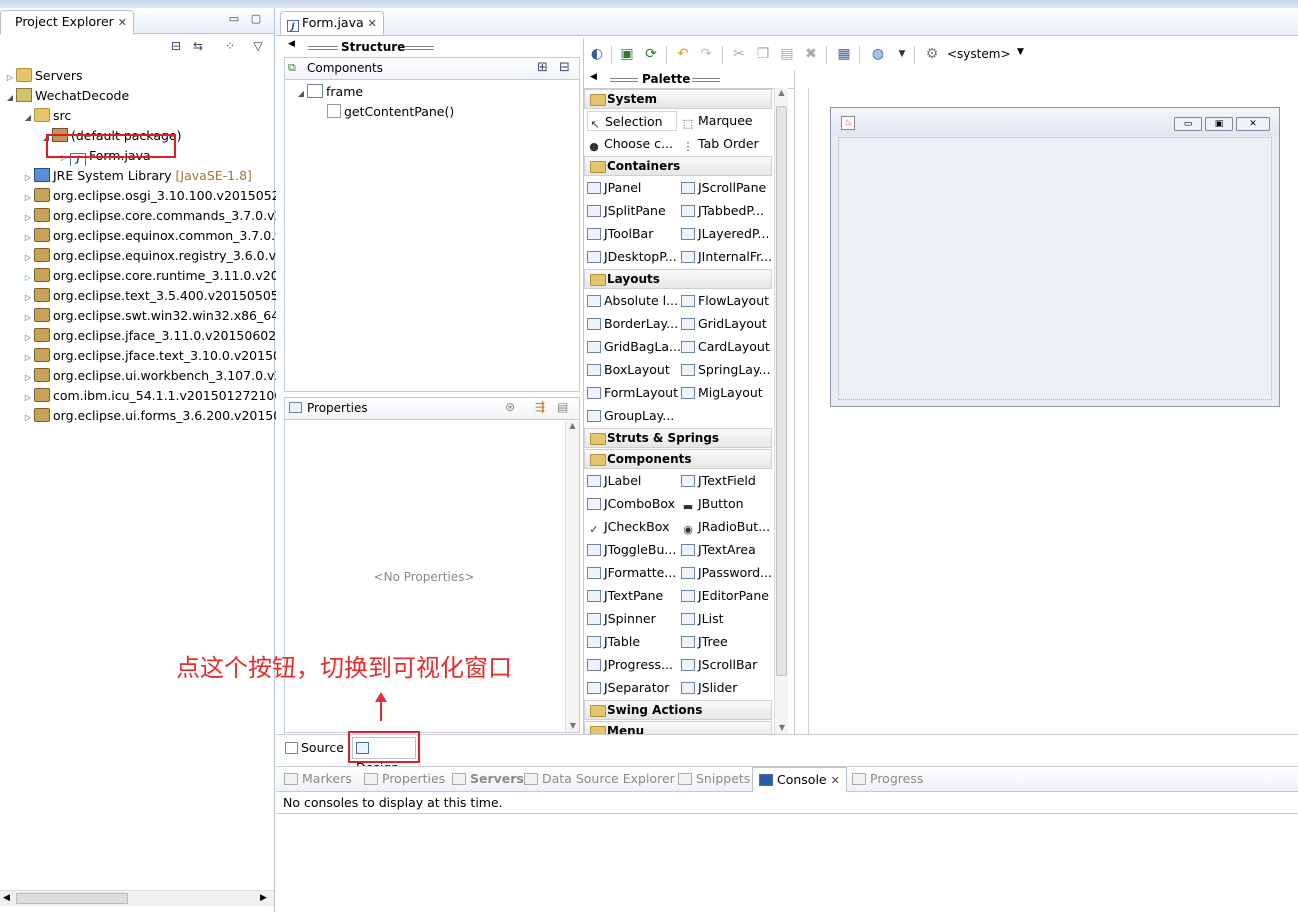 Image resolution: width=1298 pixels, height=912 pixels. Describe the element at coordinates (291, 44) in the screenshot. I see `collapse-structure-icon: ◀` at that location.